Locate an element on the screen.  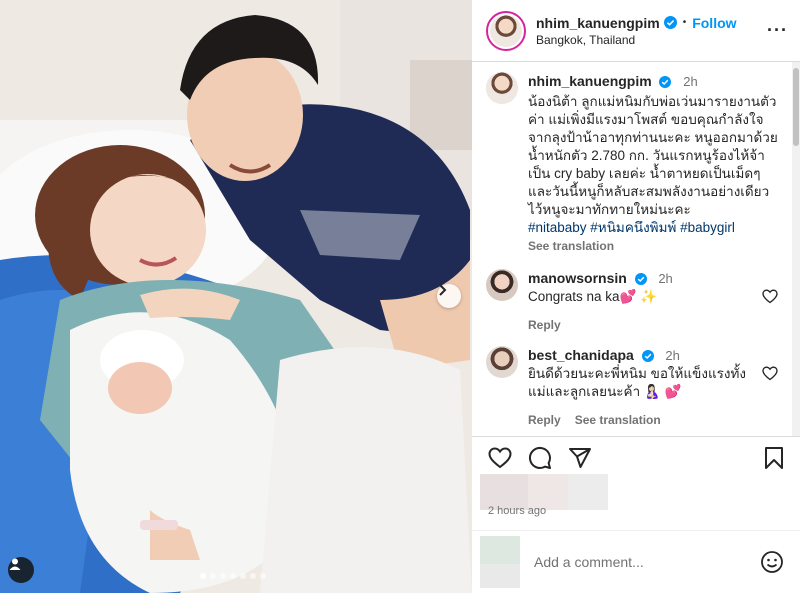
author-avatar is located at coordinates (506, 30).